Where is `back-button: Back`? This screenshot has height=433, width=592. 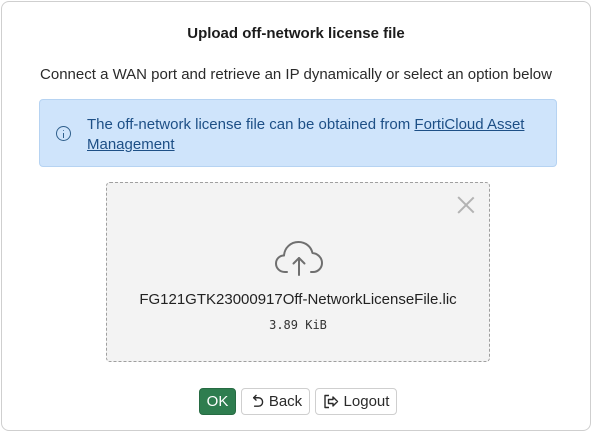 back-button: Back is located at coordinates (275, 401).